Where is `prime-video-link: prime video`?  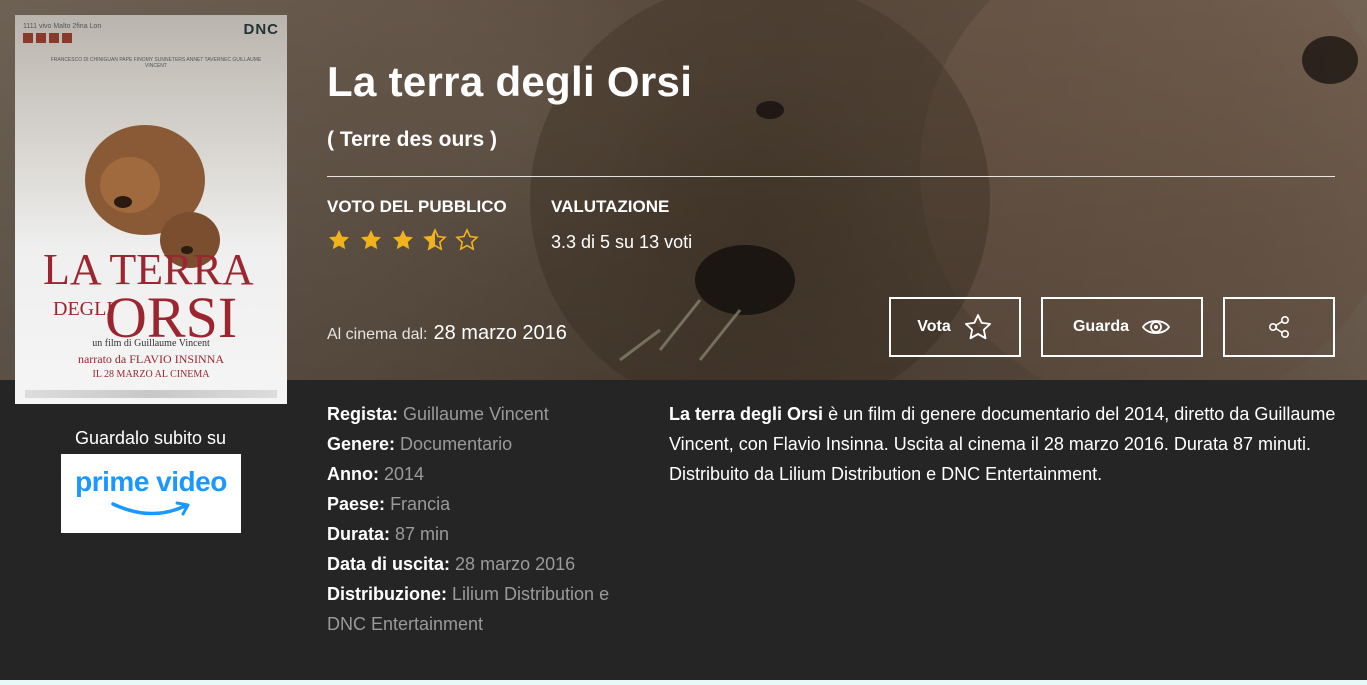 prime-video-link: prime video is located at coordinates (151, 493).